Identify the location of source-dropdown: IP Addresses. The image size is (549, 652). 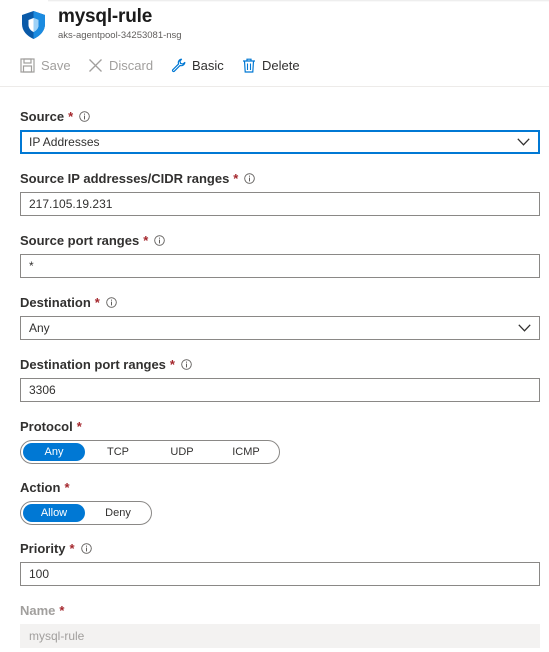
(280, 142).